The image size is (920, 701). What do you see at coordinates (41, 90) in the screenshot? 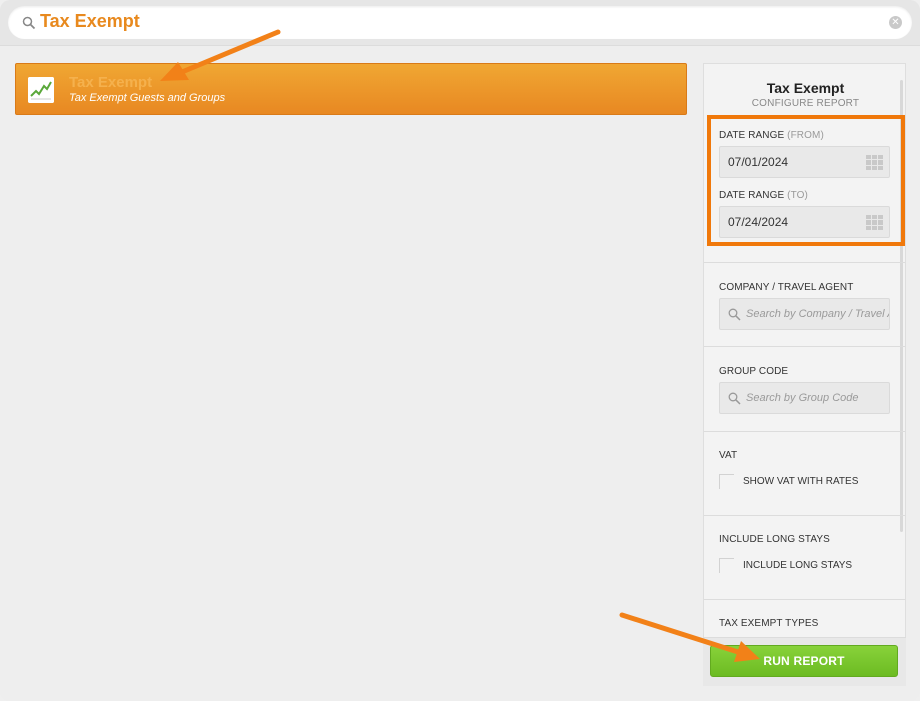
I see `line-chart-icon` at bounding box center [41, 90].